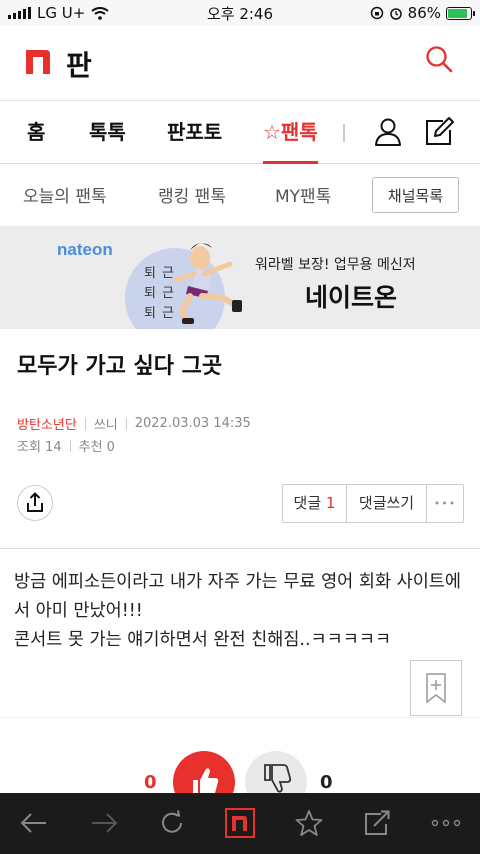 This screenshot has height=854, width=480. Describe the element at coordinates (150, 782) in the screenshot. I see `like-count: 0` at that location.